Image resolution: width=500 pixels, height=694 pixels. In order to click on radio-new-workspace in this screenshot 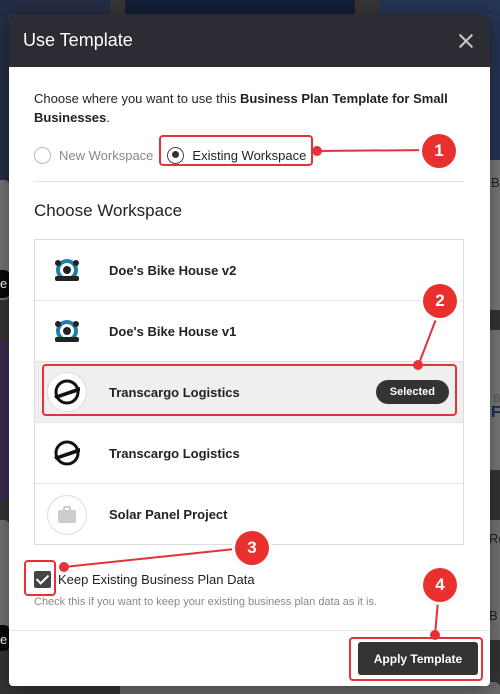, I will do `click(42, 155)`.